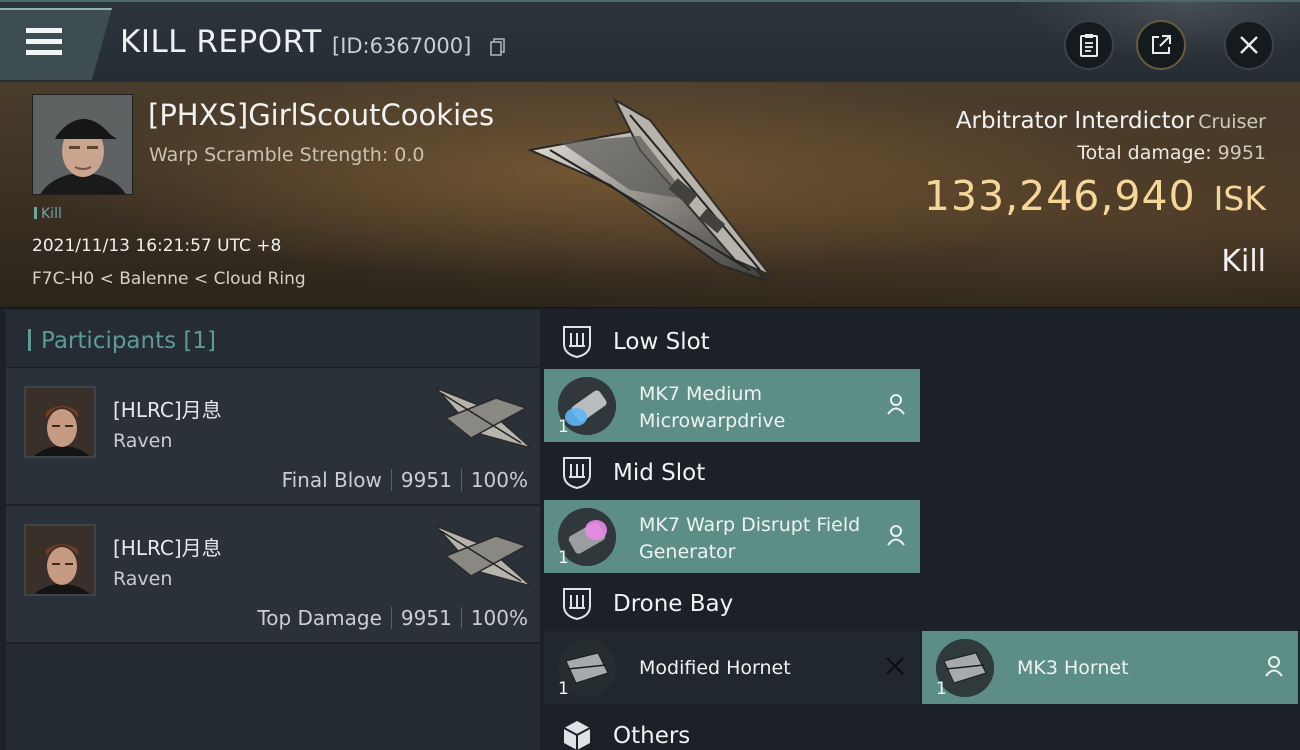 The image size is (1300, 750). I want to click on close-icon, so click(1249, 45).